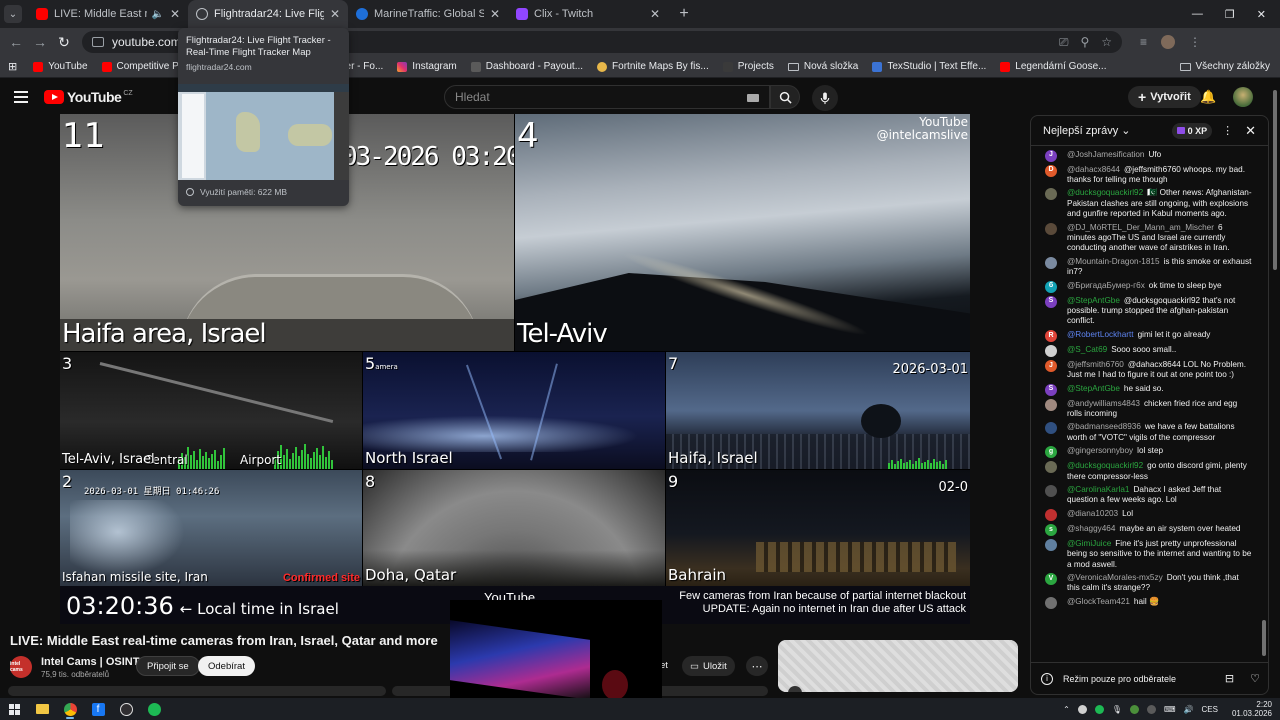 The width and height of the screenshot is (1280, 720). What do you see at coordinates (1229, 678) in the screenshot?
I see `currency-icon: ⊟` at bounding box center [1229, 678].